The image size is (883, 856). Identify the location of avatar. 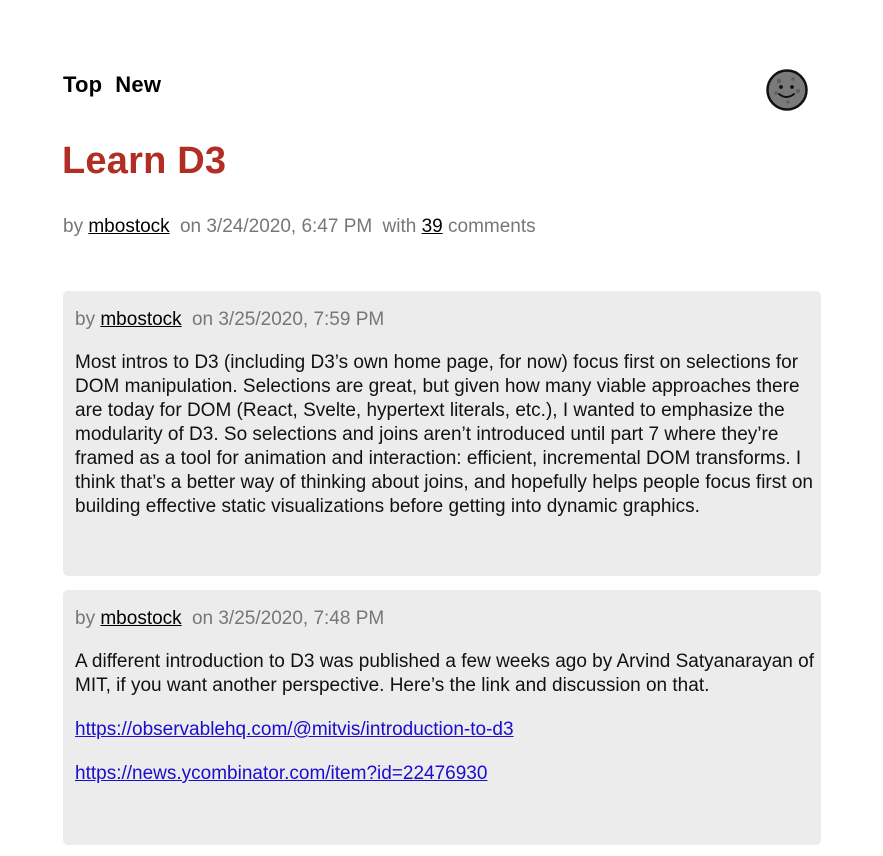
(787, 90).